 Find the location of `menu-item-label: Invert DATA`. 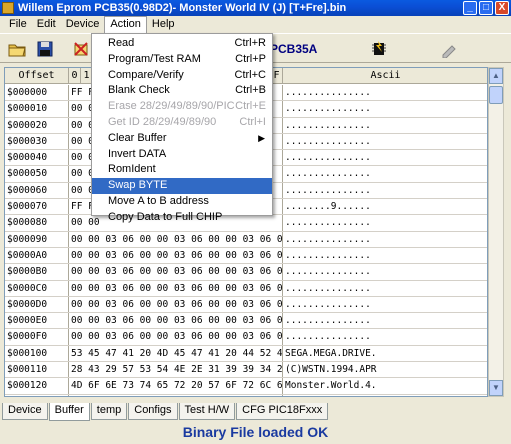

menu-item-label: Invert DATA is located at coordinates (137, 153).